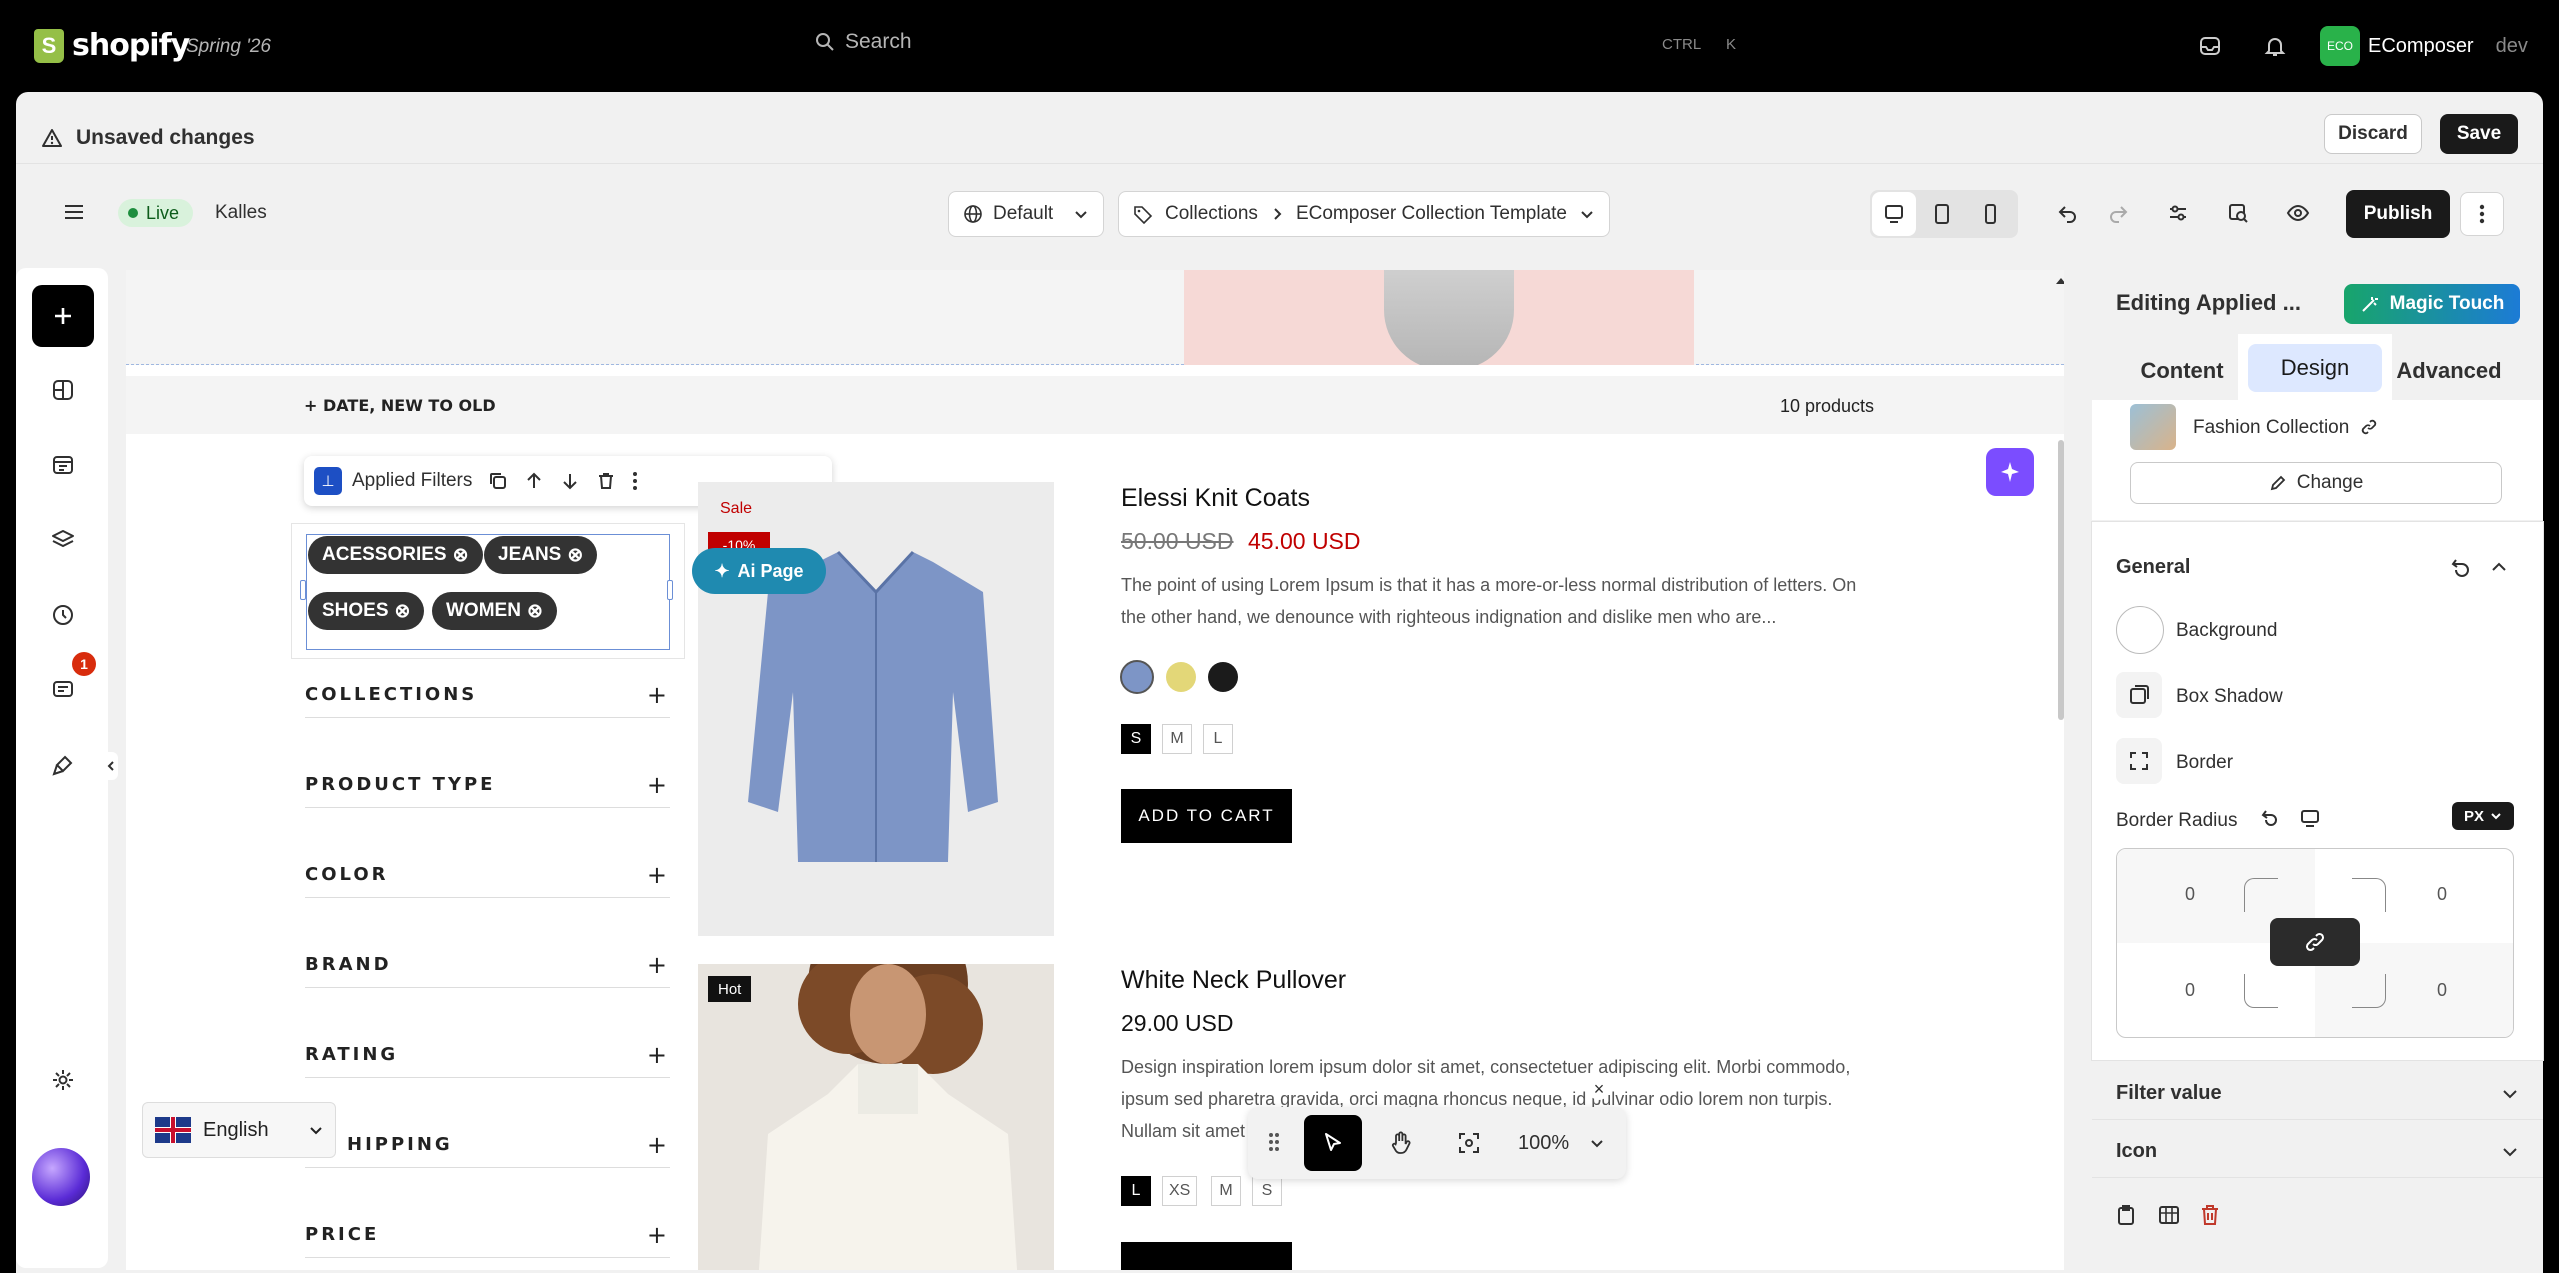 This screenshot has width=2559, height=1273. Describe the element at coordinates (303, 590) in the screenshot. I see `resize-handle-left` at that location.